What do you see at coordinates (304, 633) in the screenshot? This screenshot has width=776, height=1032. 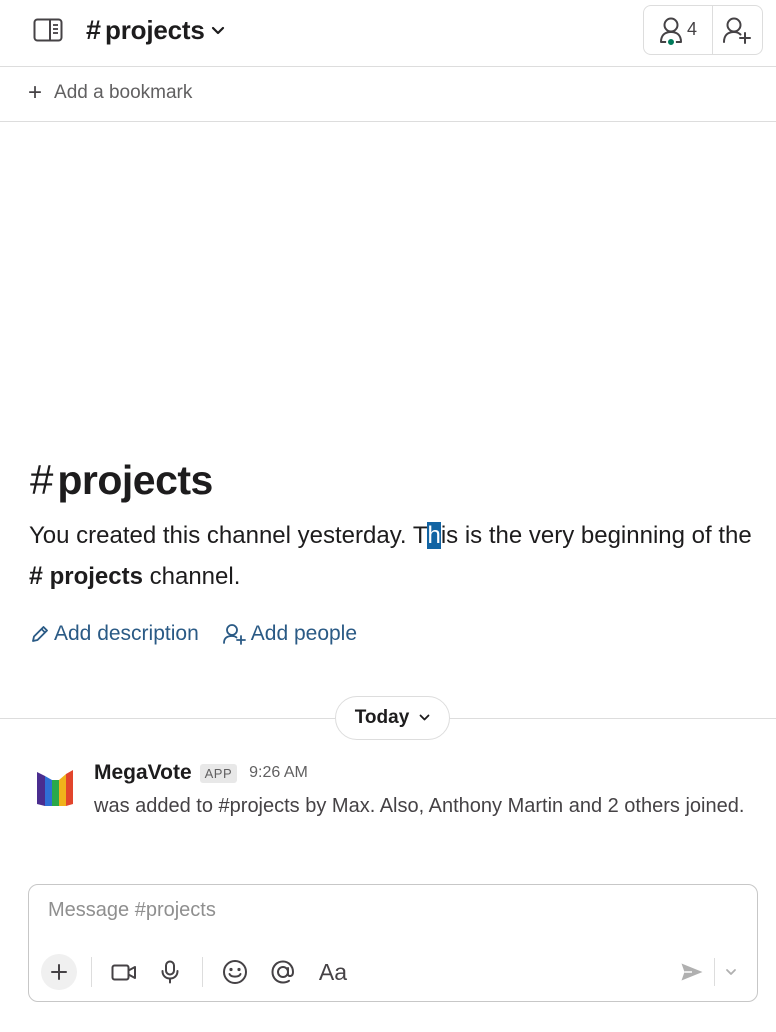 I see `add-people-label: Add people` at bounding box center [304, 633].